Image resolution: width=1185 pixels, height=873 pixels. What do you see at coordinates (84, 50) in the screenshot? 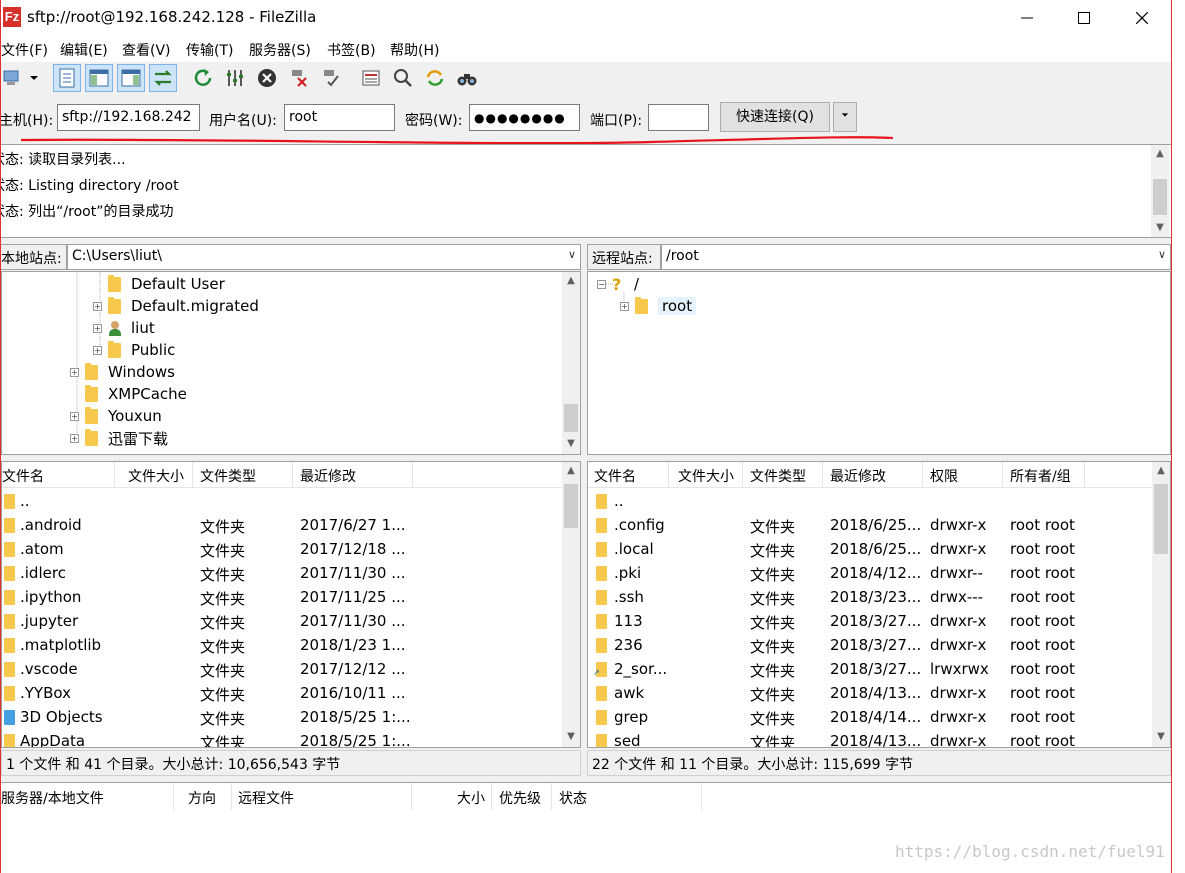
I see `menu-edit: 编辑(E)` at bounding box center [84, 50].